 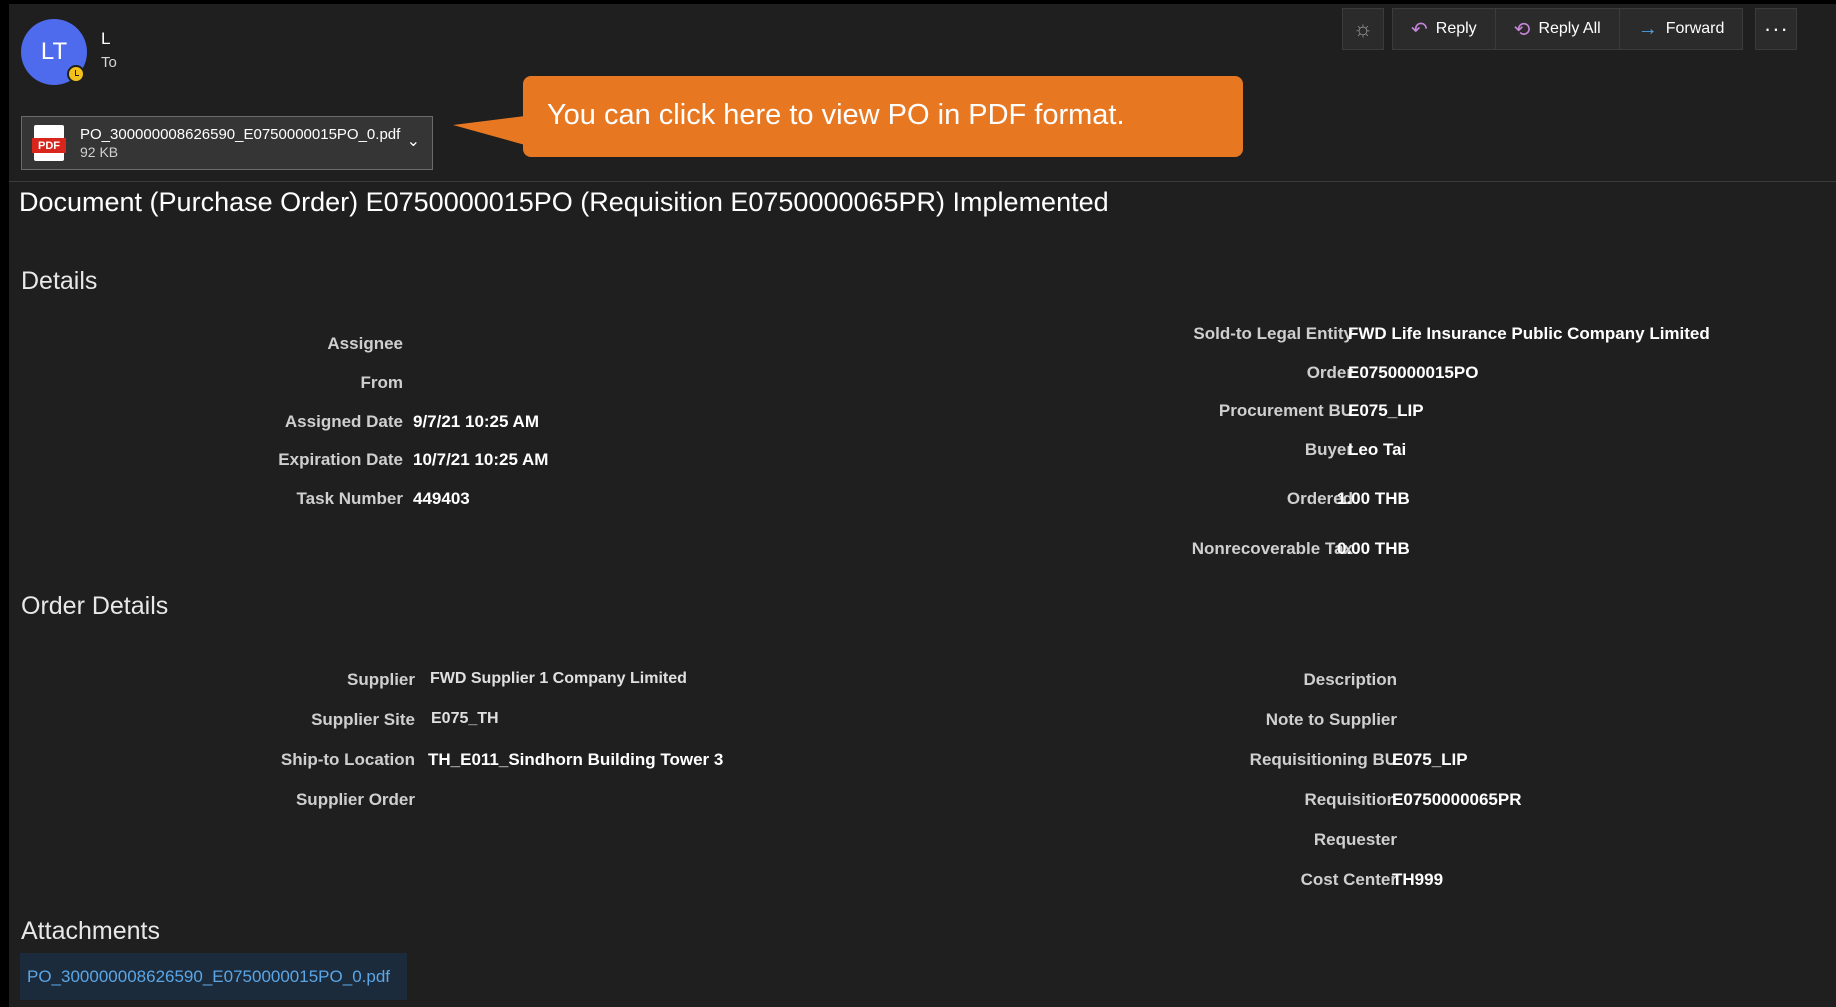 I want to click on reply-icon: ↶, so click(x=1419, y=29).